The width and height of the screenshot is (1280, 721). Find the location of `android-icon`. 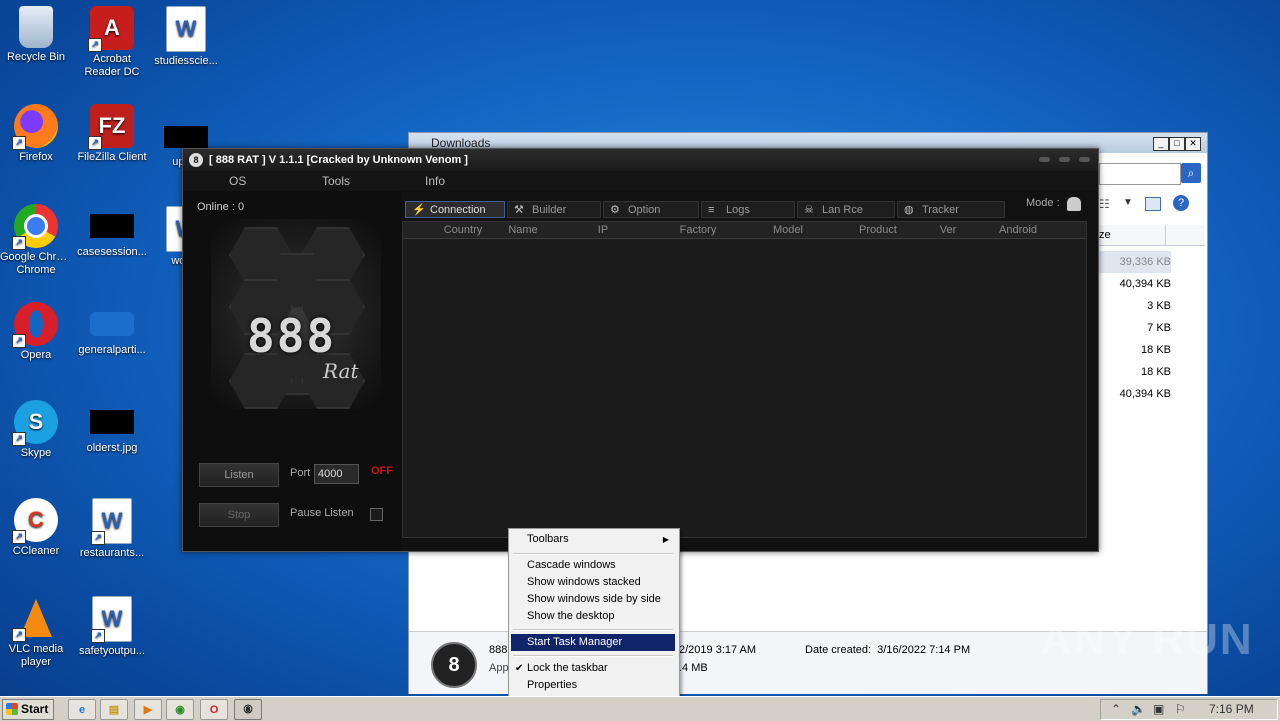

android-icon is located at coordinates (1074, 204).